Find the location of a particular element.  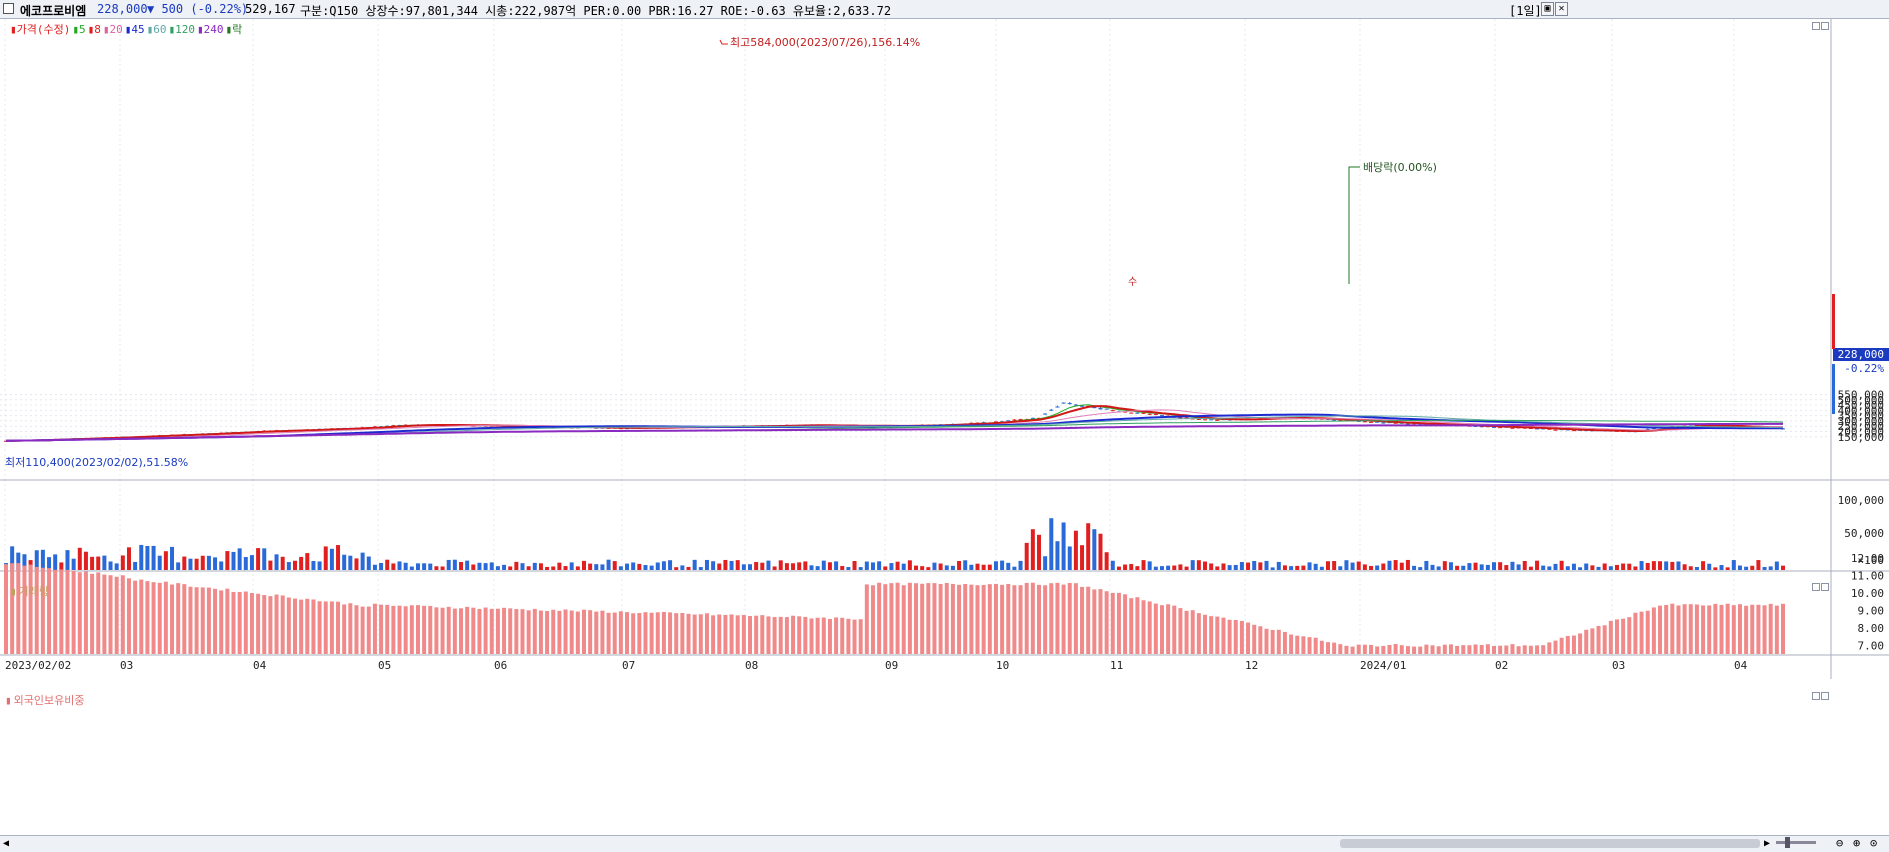

legend-item: ▮5 is located at coordinates (78, 29).